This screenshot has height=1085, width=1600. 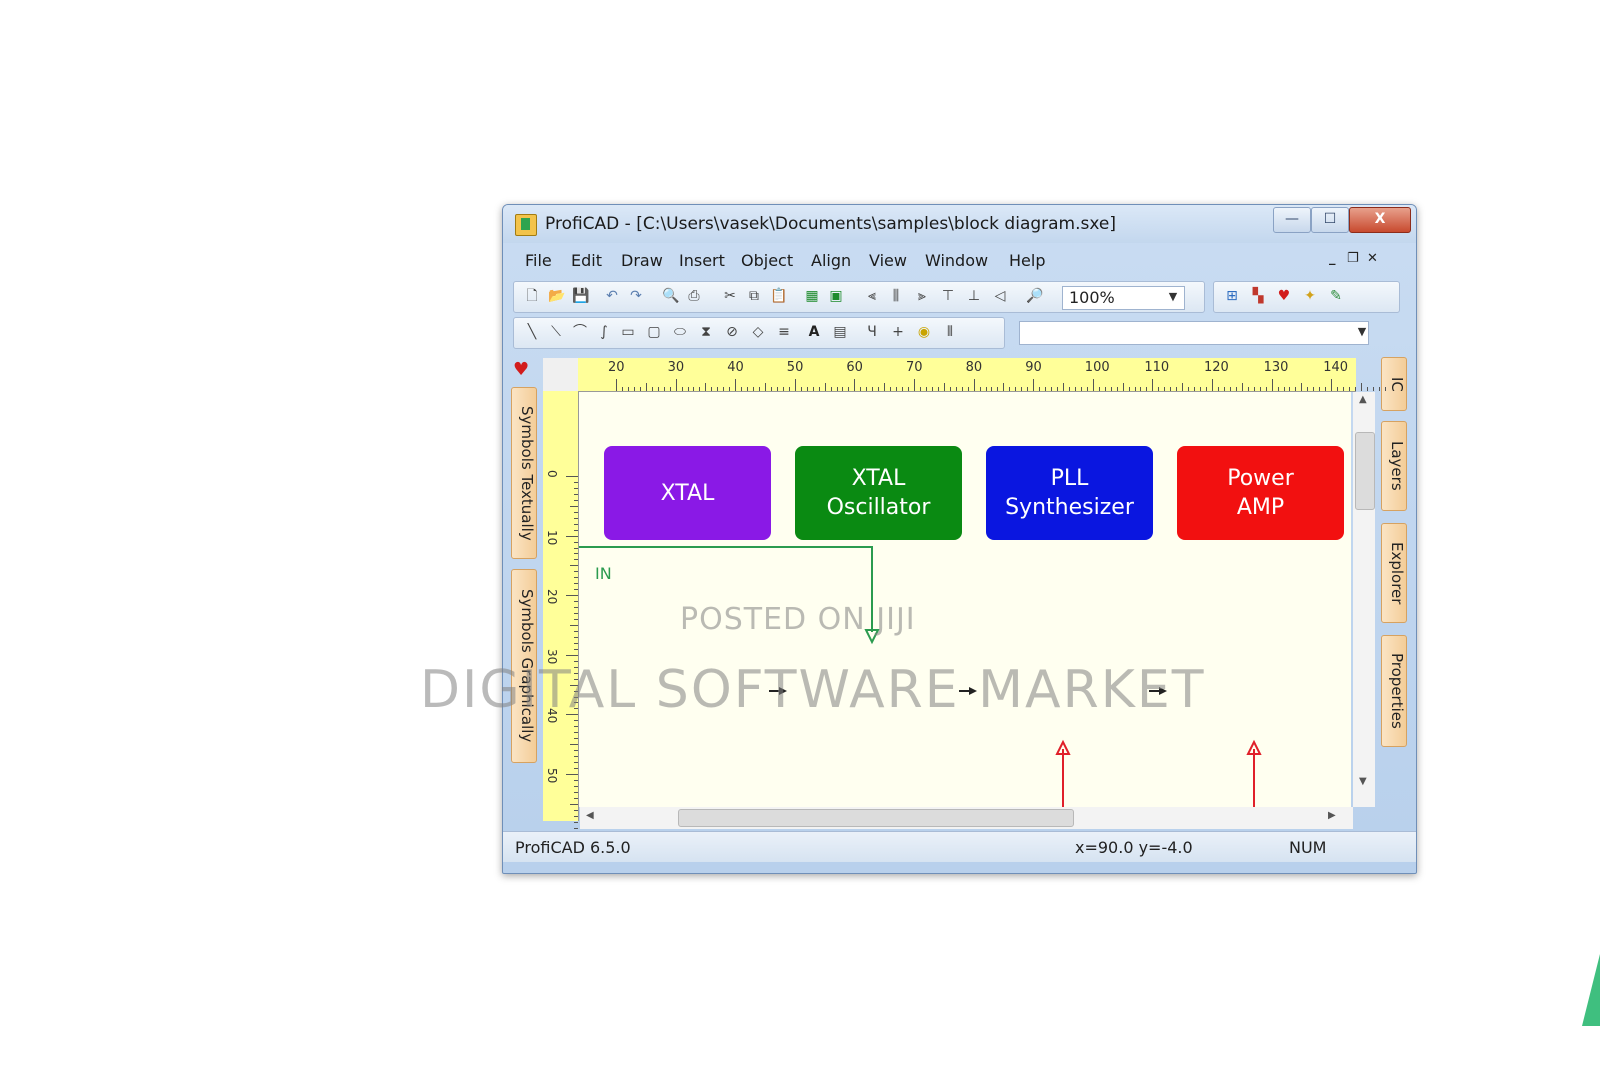 What do you see at coordinates (1353, 258) in the screenshot?
I see `mdi-restore-button: ❐` at bounding box center [1353, 258].